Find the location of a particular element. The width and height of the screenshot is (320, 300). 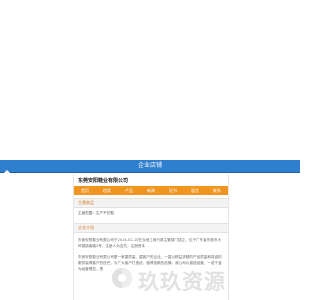

page-title: 企业店铺 is located at coordinates (149, 165).